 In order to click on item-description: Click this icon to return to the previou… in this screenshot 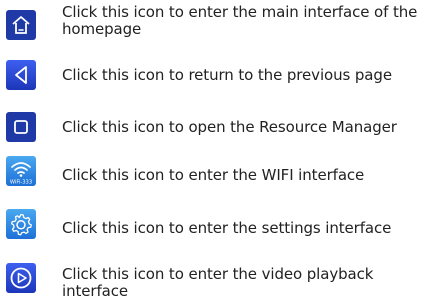, I will do `click(227, 75)`.